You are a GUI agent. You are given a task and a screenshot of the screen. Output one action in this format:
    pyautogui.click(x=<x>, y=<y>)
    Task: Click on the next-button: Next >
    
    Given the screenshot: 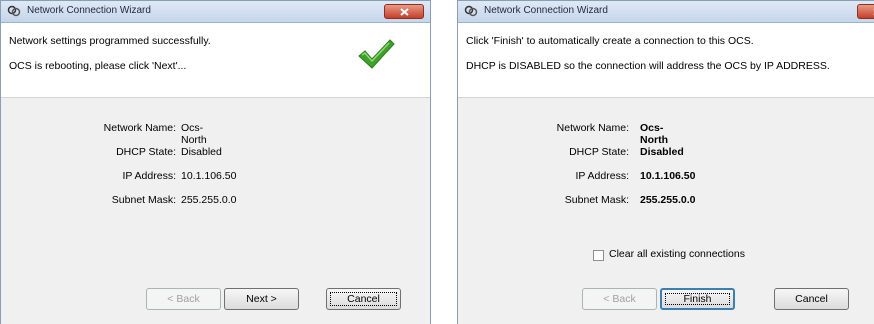 What is the action you would take?
    pyautogui.click(x=261, y=299)
    